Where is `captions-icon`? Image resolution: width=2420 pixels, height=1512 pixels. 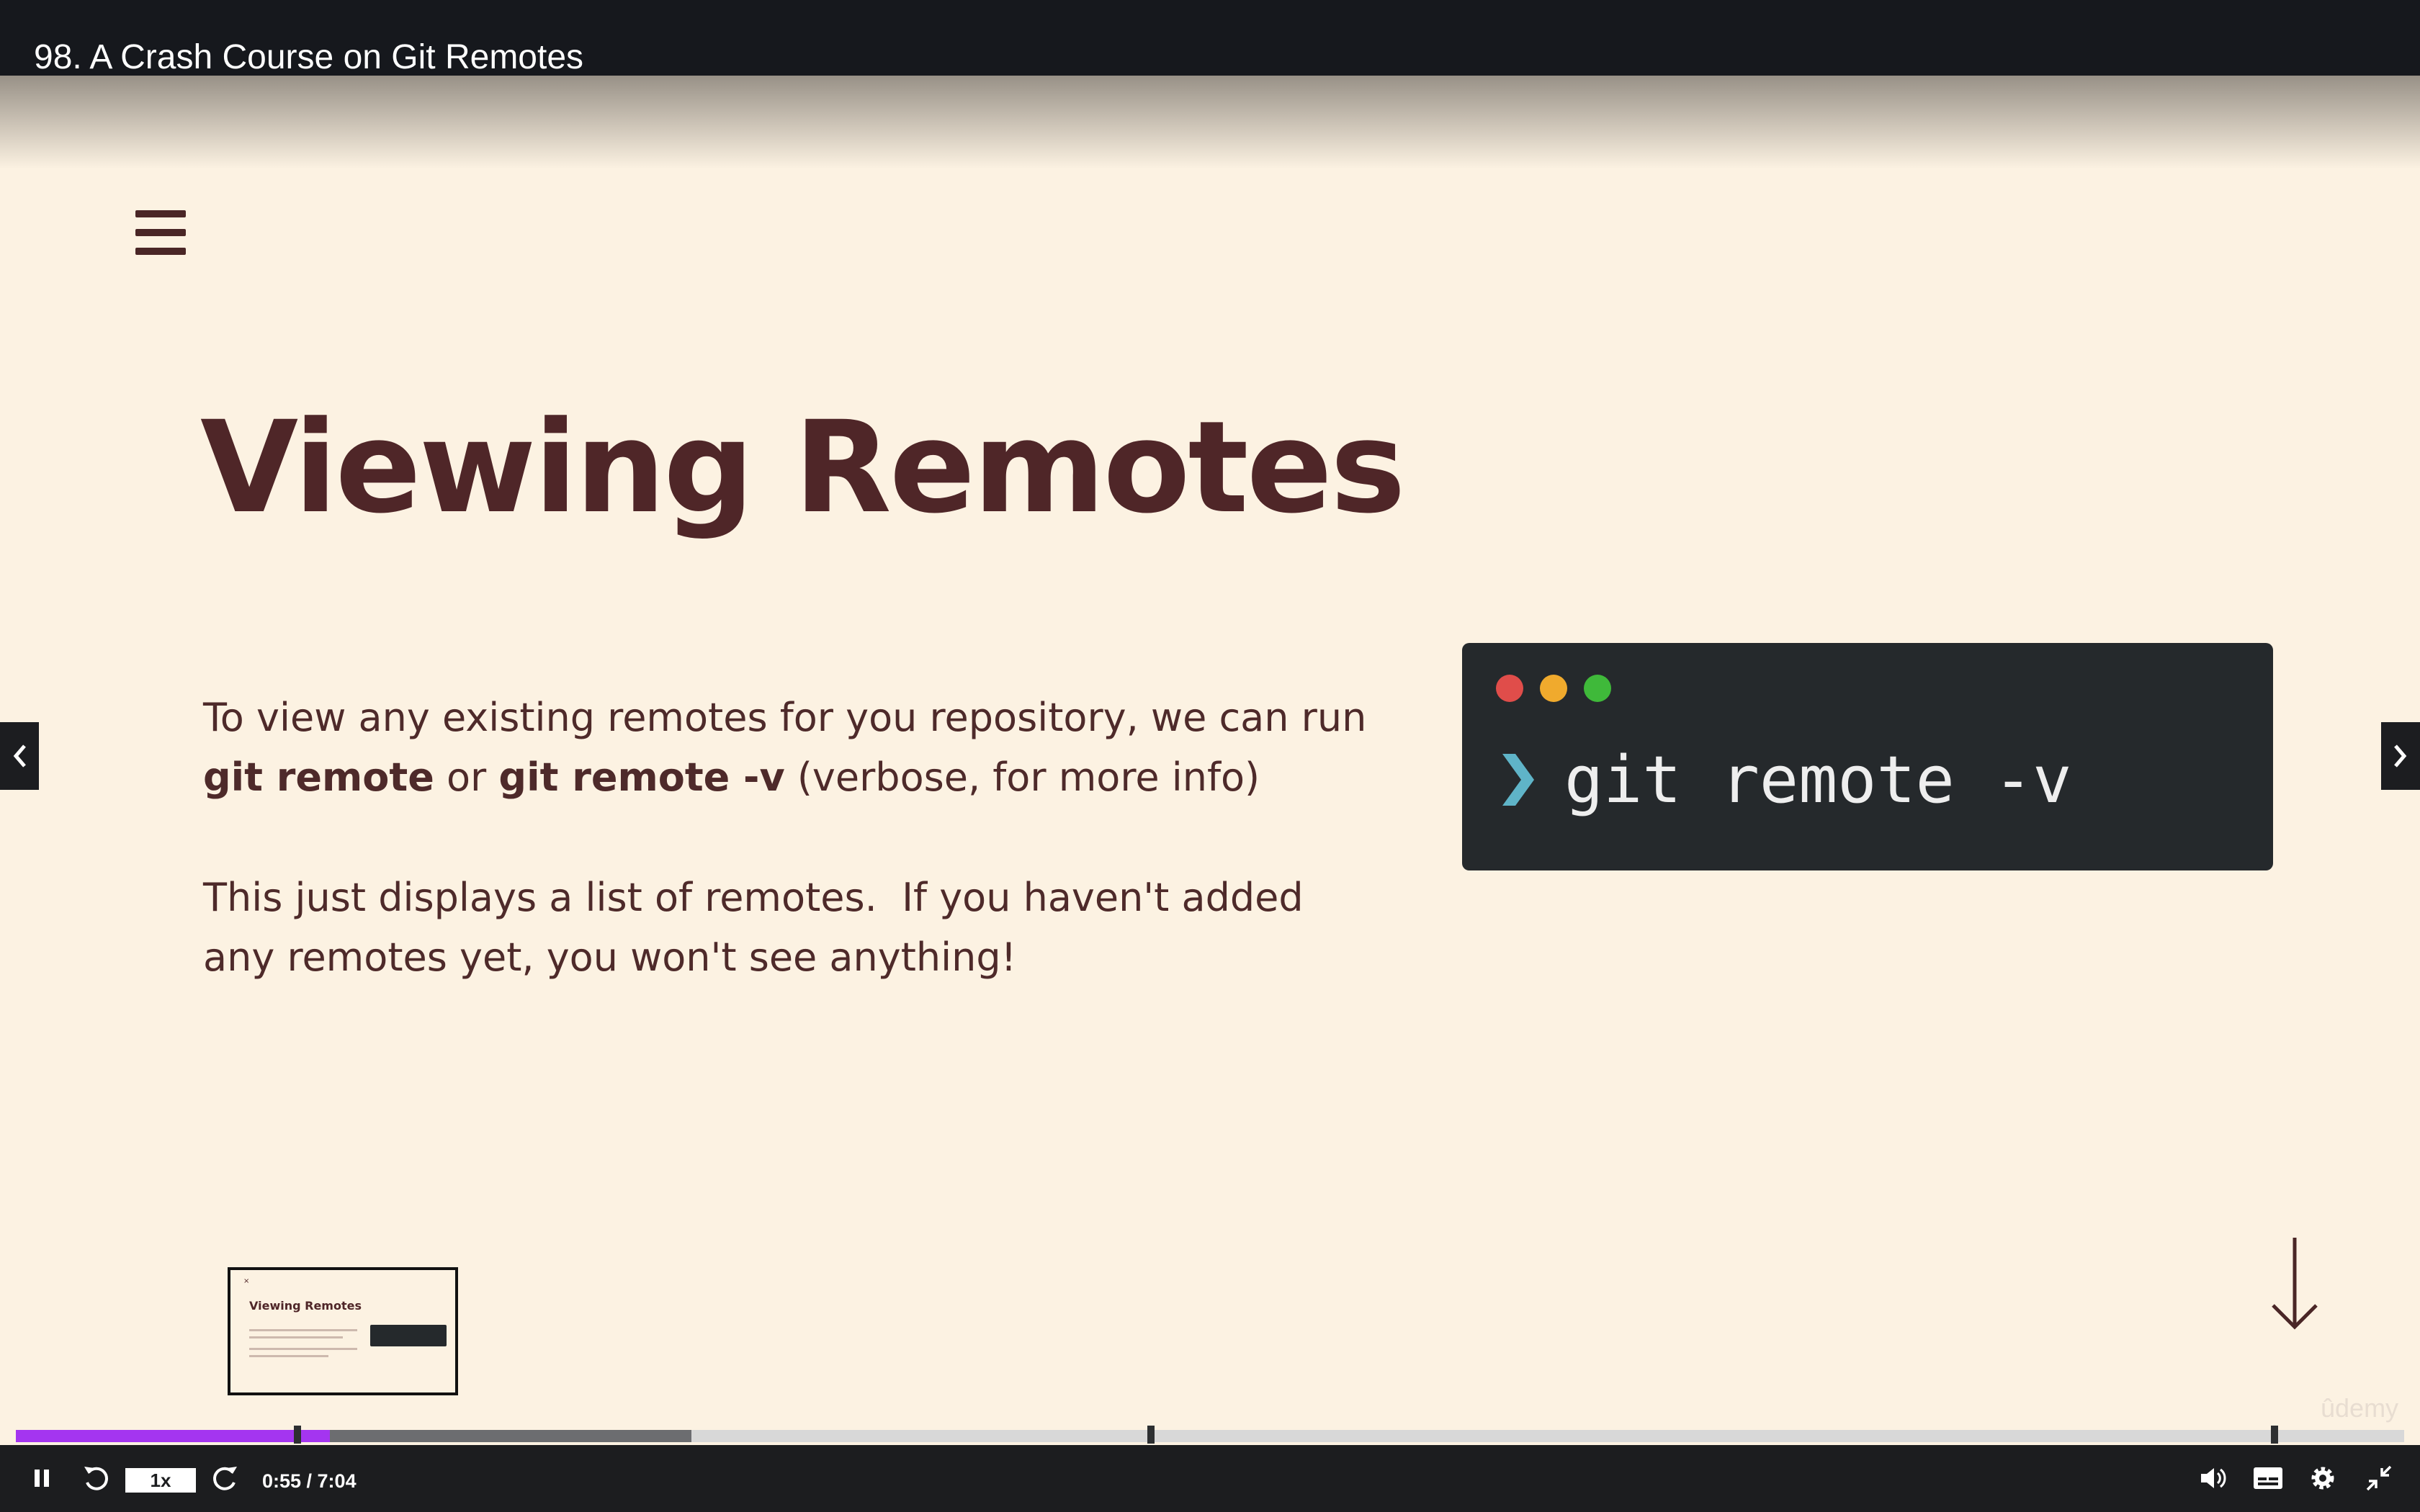
captions-icon is located at coordinates (2268, 1478).